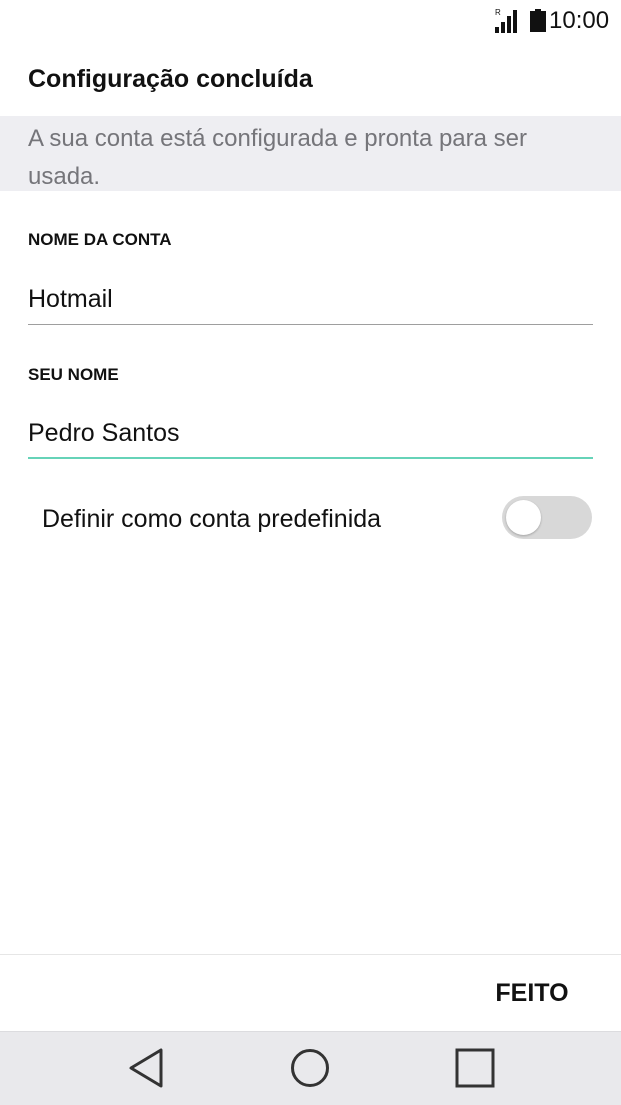 This screenshot has height=1105, width=621. What do you see at coordinates (212, 519) in the screenshot?
I see `default-account-label: Definir como conta predefinida` at bounding box center [212, 519].